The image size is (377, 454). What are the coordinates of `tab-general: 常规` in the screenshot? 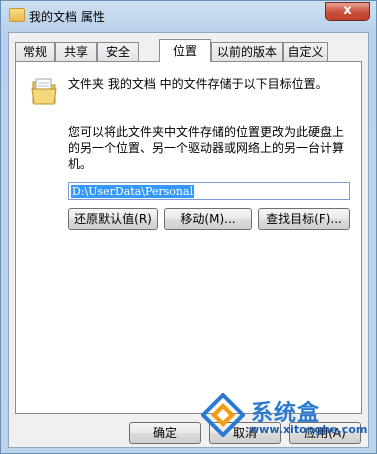 It's located at (35, 51).